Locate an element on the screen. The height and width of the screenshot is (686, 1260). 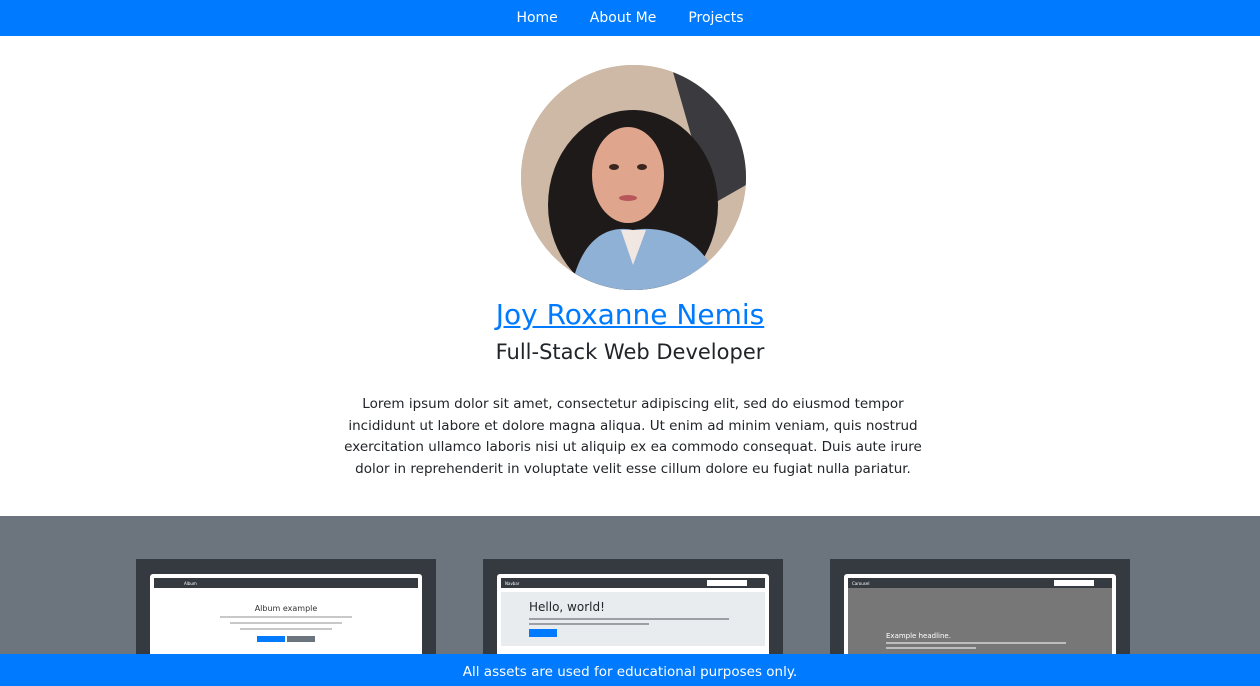
profile-photo-illustration is located at coordinates (633, 177).